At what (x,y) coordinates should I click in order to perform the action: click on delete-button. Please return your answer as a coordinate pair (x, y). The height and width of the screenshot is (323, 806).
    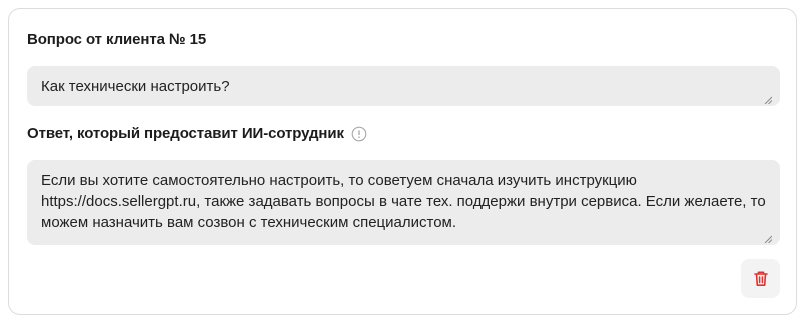
    Looking at the image, I should click on (760, 278).